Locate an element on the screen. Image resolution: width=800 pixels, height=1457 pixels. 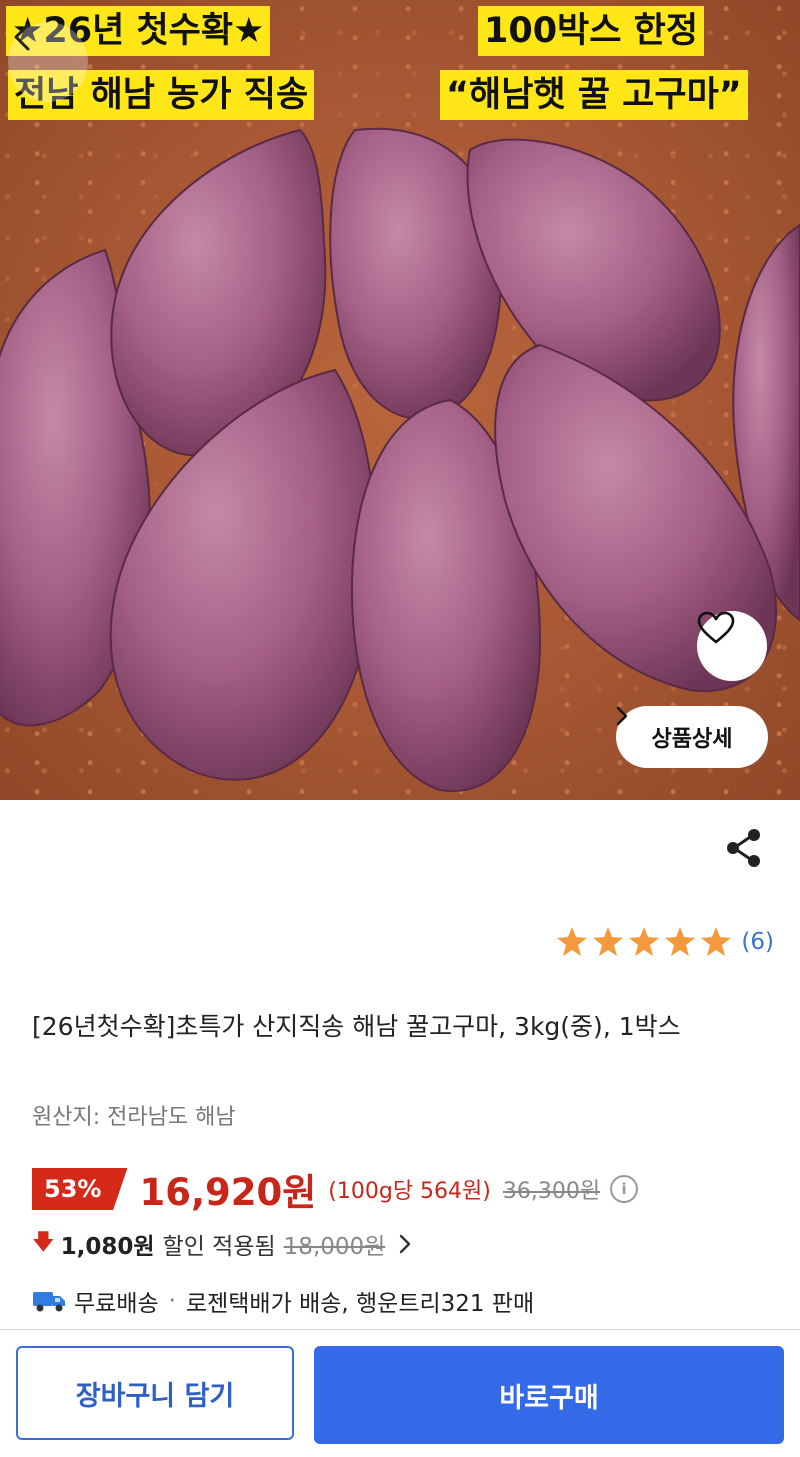
promo-banner-limited: 100박스 한정 is located at coordinates (591, 31).